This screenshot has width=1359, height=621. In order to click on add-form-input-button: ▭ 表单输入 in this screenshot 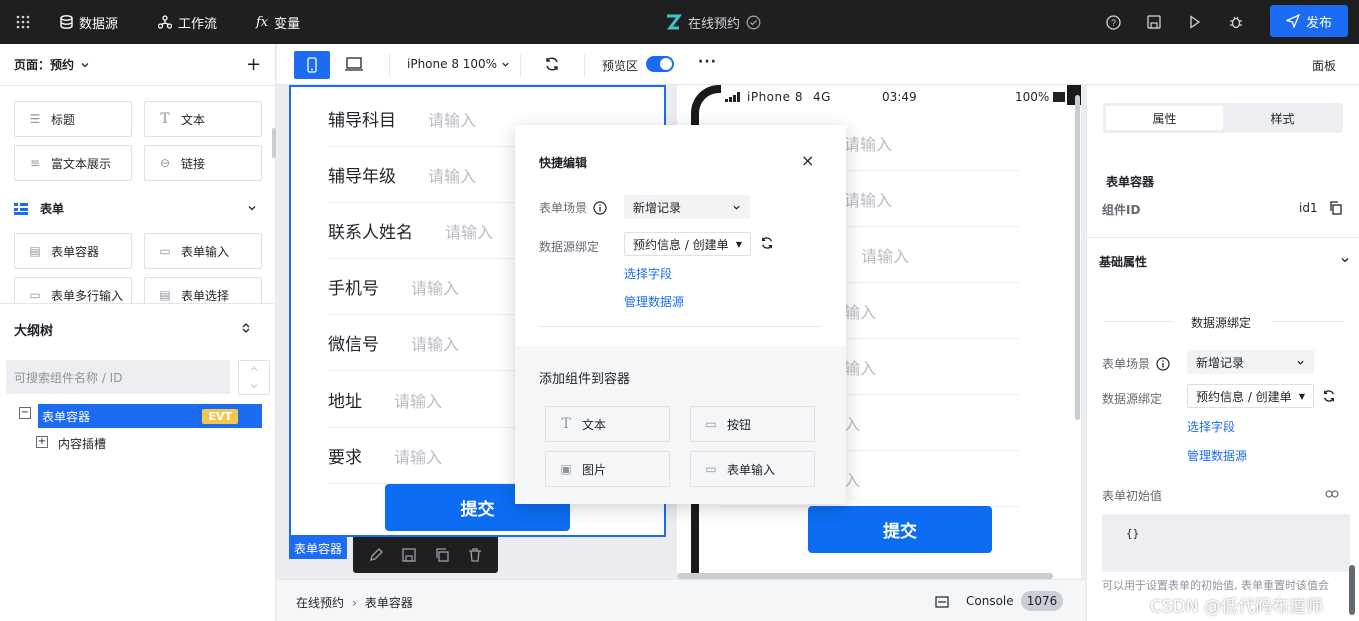, I will do `click(752, 469)`.